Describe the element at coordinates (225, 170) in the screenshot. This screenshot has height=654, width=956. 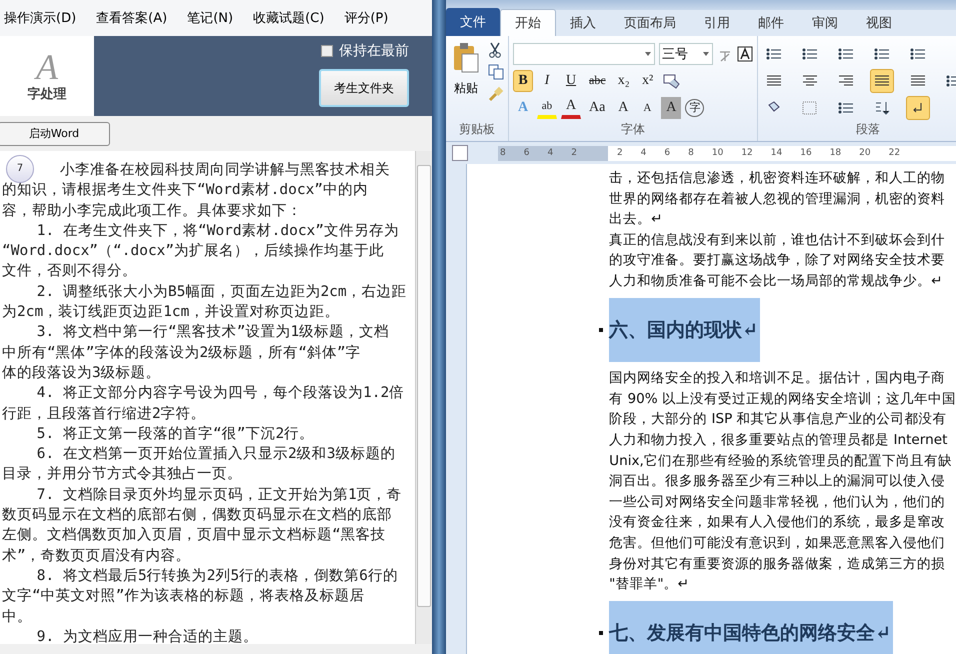
I see `question-text-line: 小李准备在校园科技周向同学讲解与黑客技术相关` at that location.